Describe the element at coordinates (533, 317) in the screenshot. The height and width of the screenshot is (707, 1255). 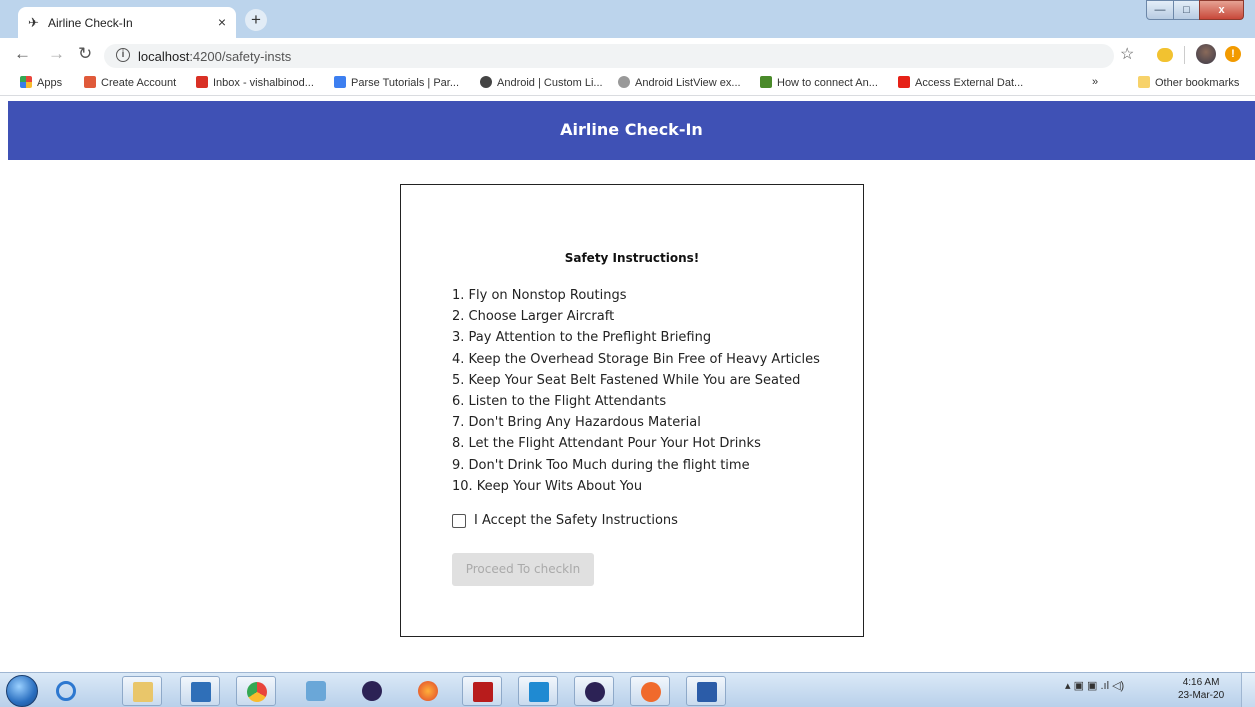
I see `instruction-item: 2. Choose Larger Aircraft` at that location.